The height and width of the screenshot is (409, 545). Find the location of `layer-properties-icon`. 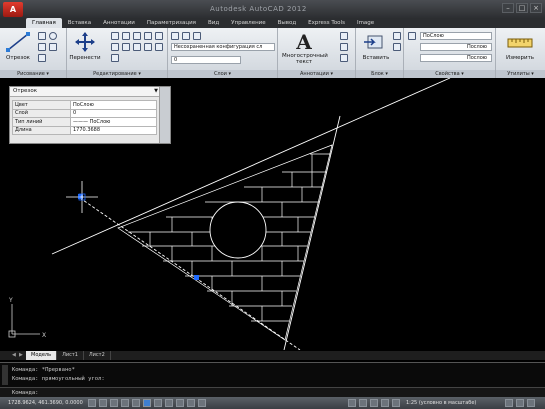

layer-properties-icon is located at coordinates (175, 36).